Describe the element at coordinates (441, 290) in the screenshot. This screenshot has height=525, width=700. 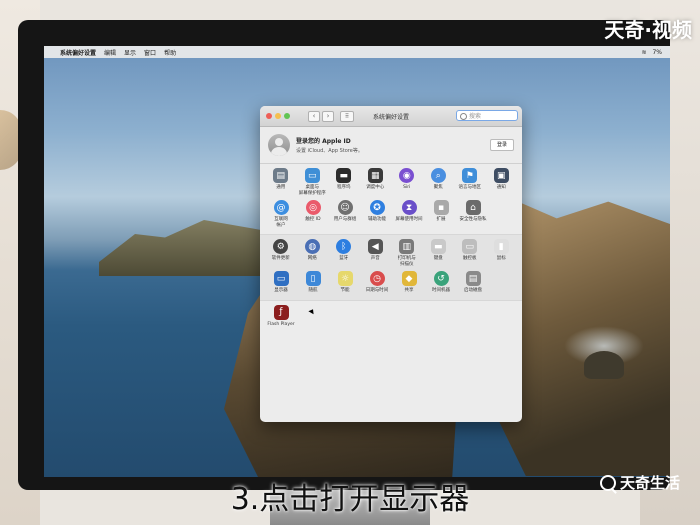
I see `pref-pane-label: 时间机器` at that location.